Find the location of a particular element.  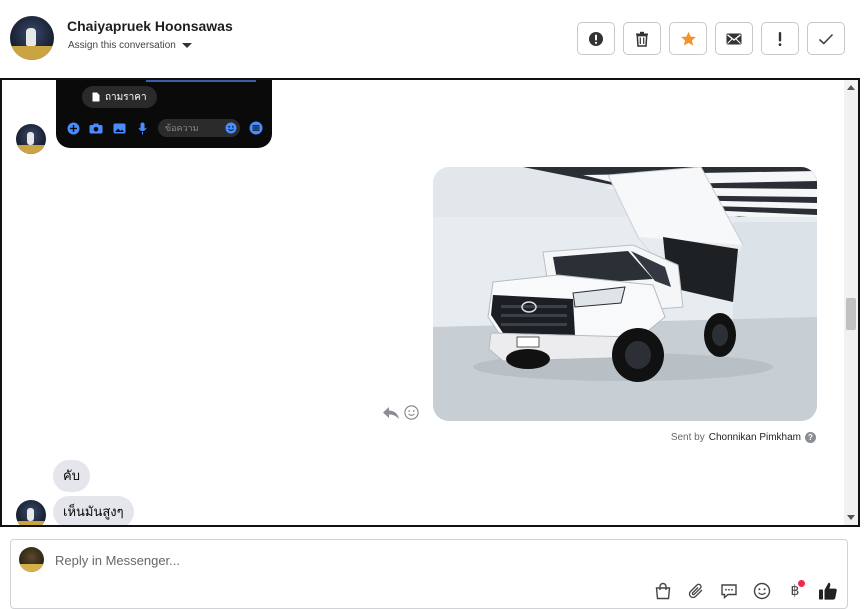

exclamation-circle-icon is located at coordinates (596, 38).